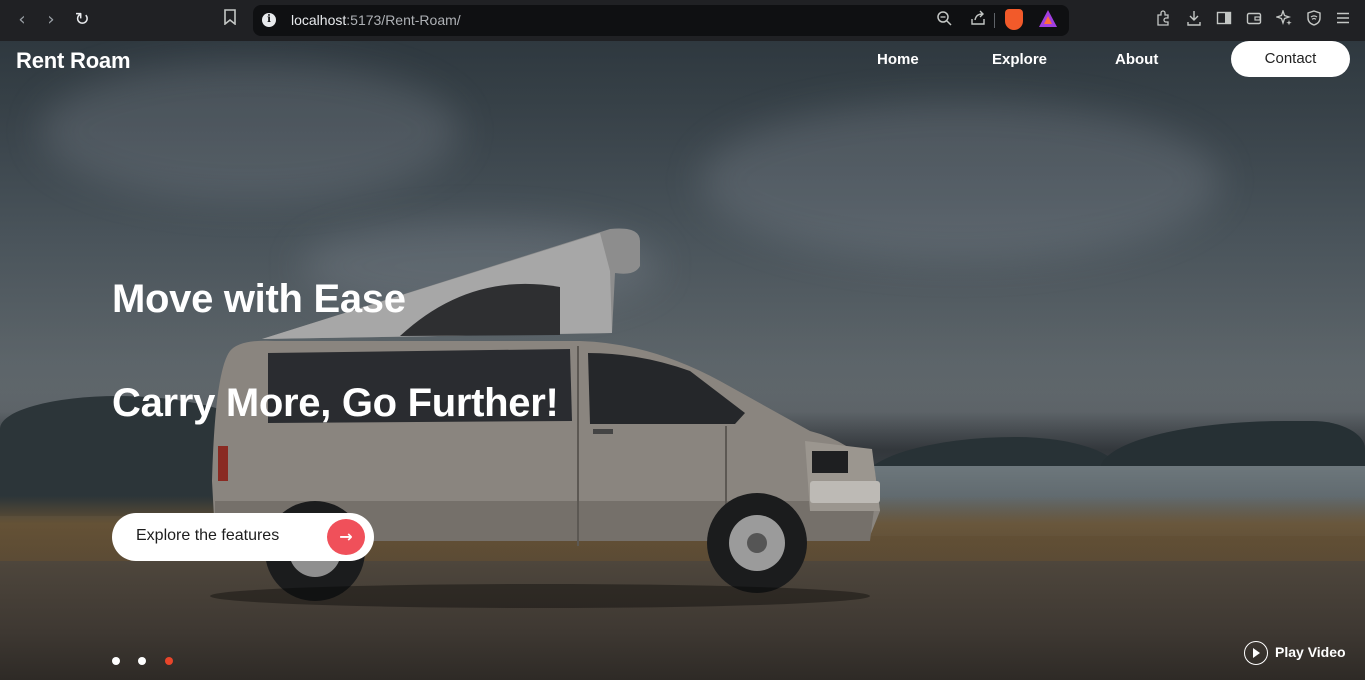  Describe the element at coordinates (1256, 653) in the screenshot. I see `play-icon` at that location.